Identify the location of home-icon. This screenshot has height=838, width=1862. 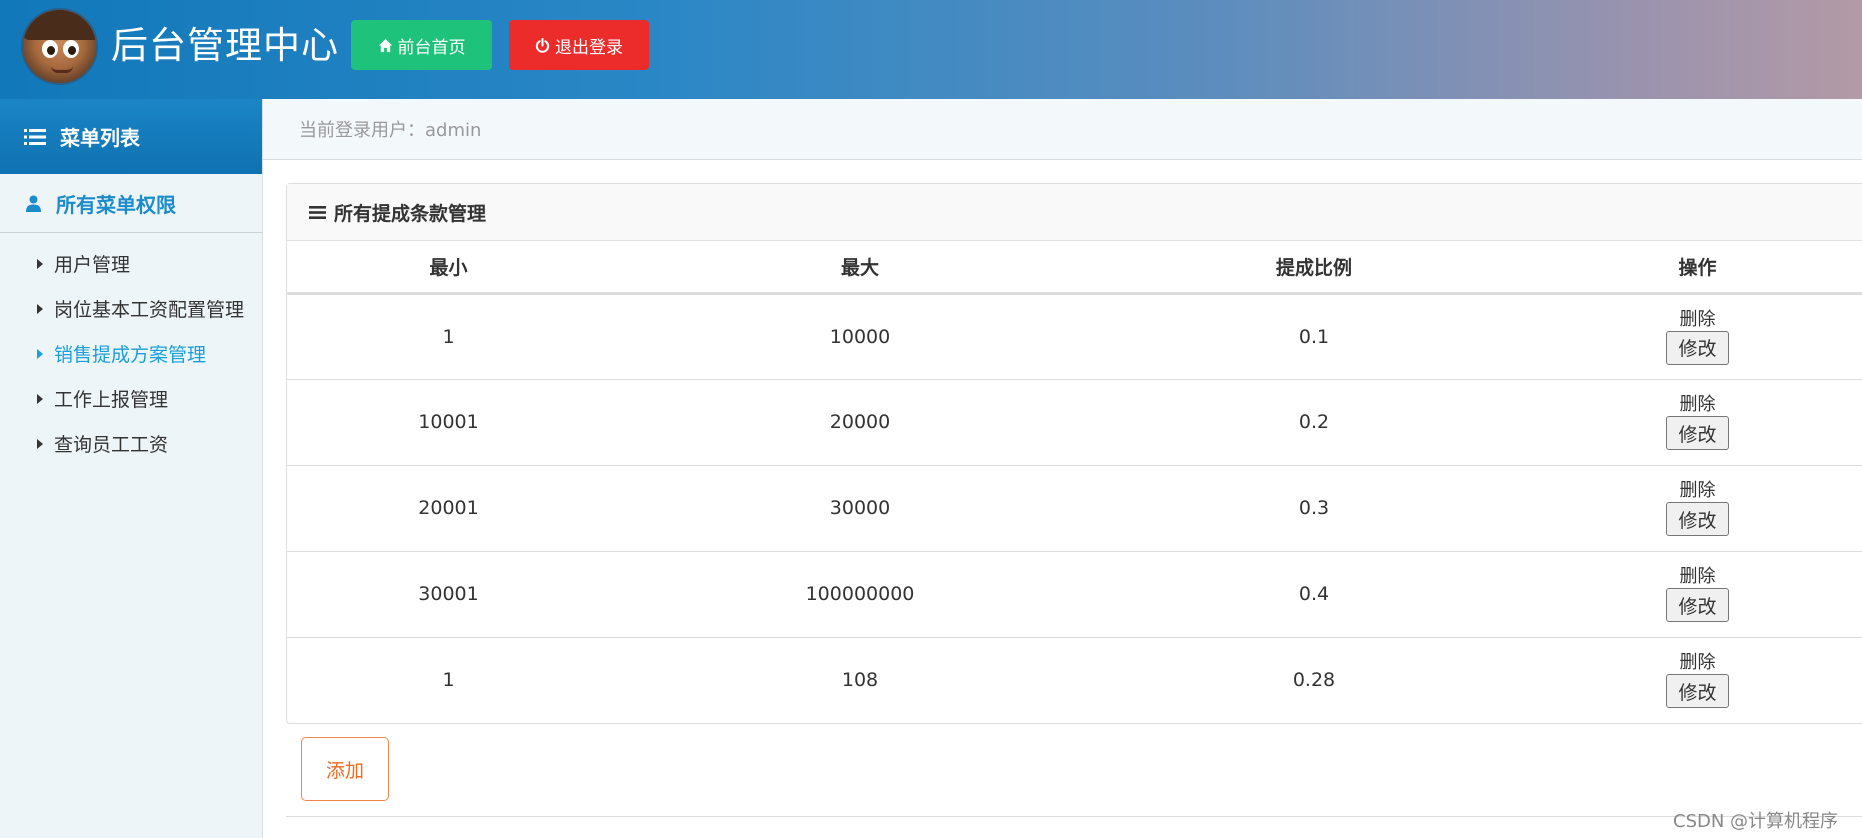
(385, 45).